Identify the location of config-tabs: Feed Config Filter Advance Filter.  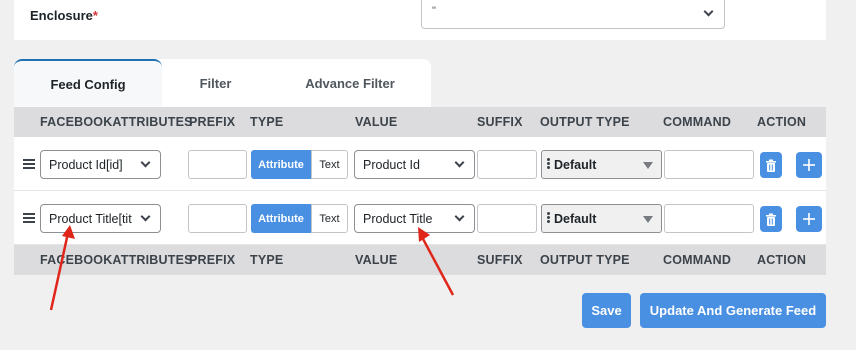
(222, 83).